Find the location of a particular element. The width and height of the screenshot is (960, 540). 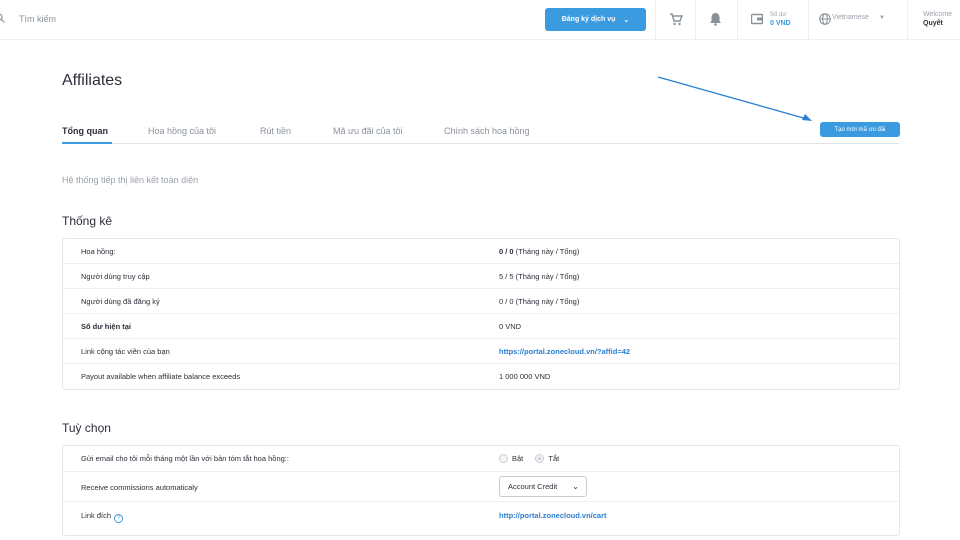

email-summary-radios: Bật Tắt is located at coordinates (534, 458).